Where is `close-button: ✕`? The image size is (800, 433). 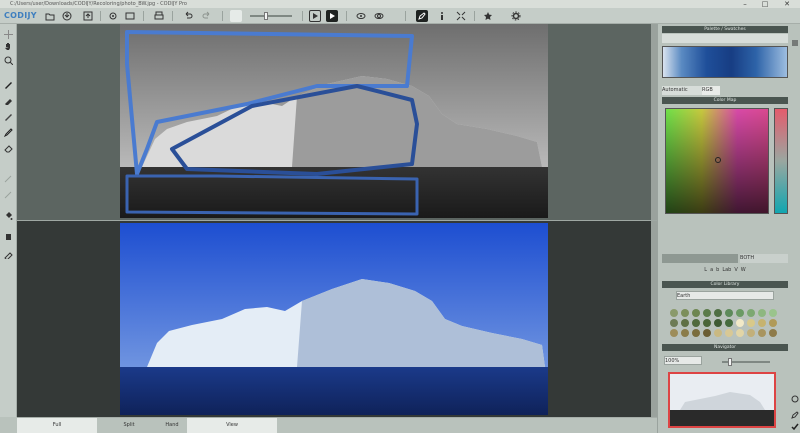 close-button: ✕ is located at coordinates (787, 4).